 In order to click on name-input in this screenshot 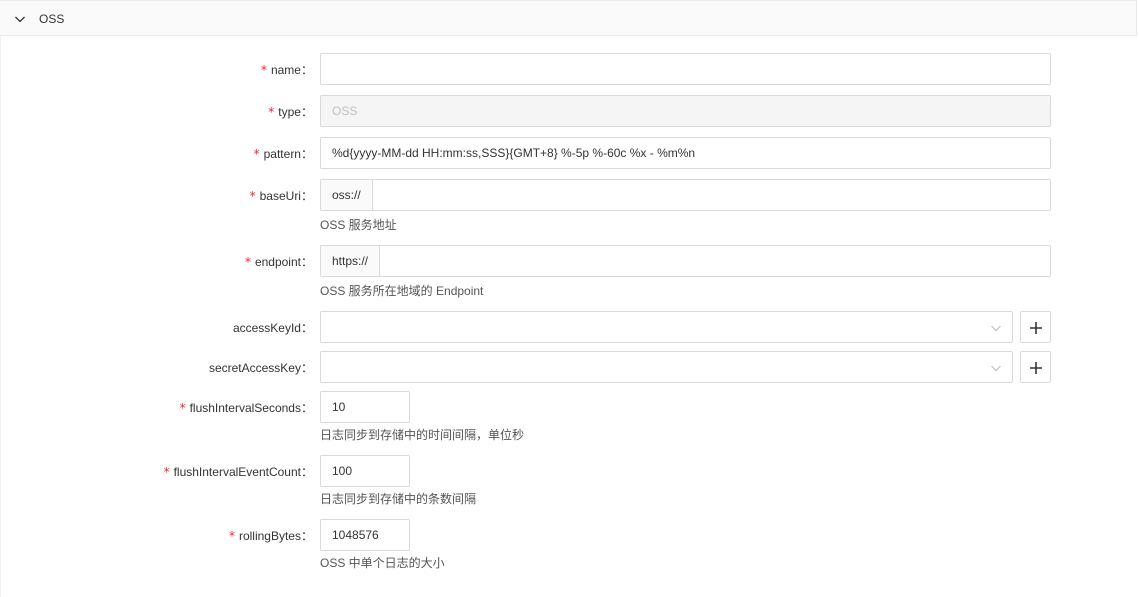, I will do `click(685, 69)`.